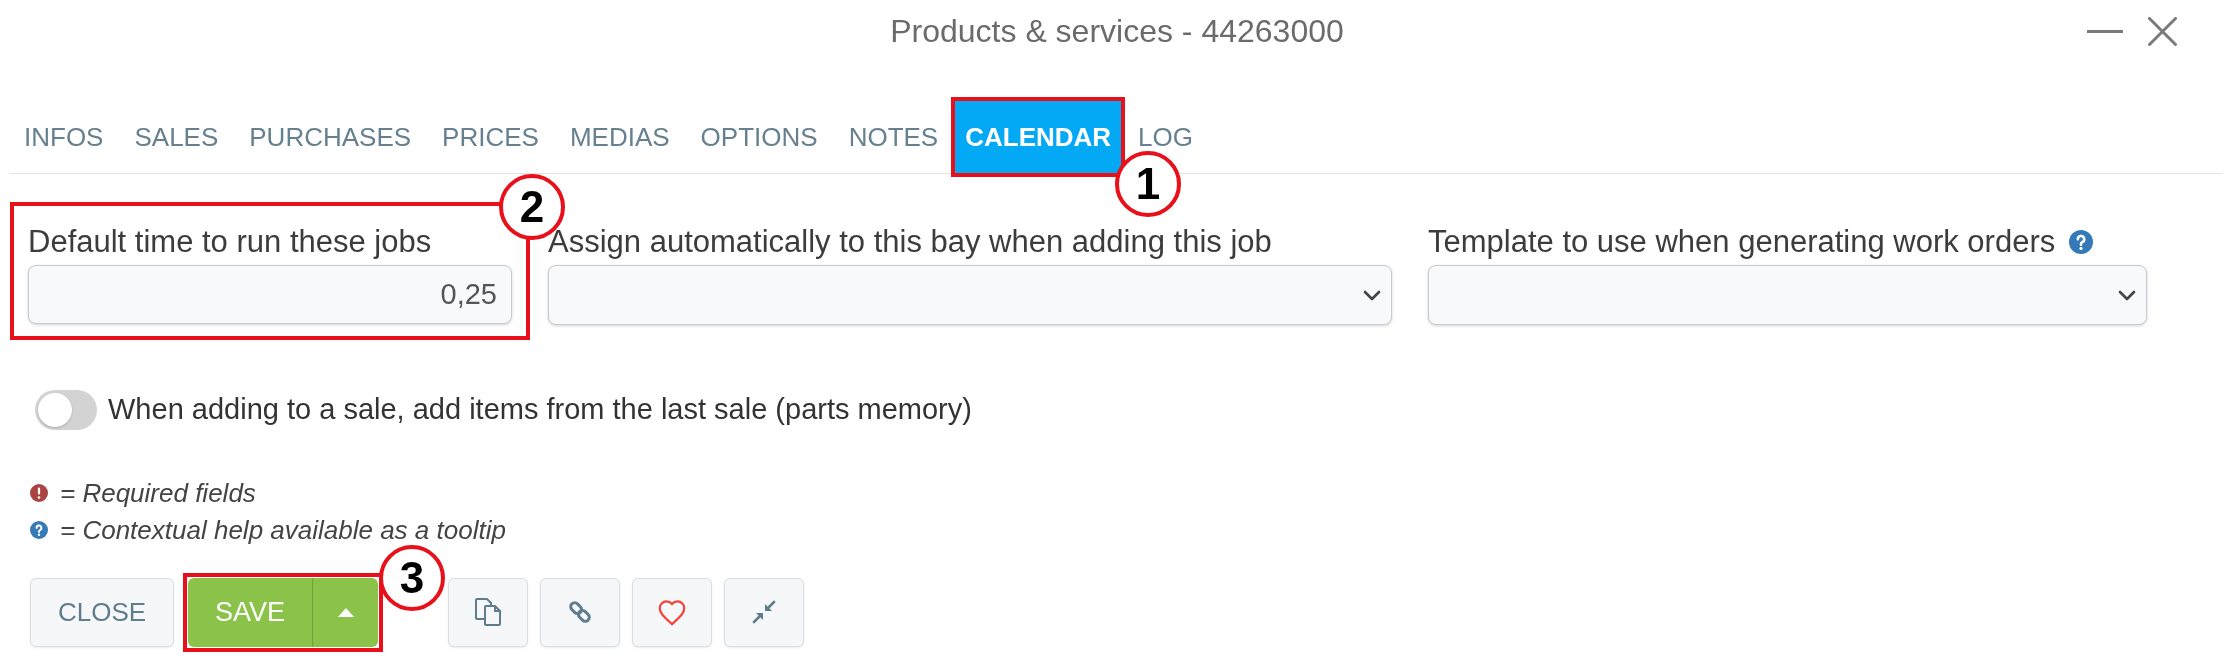  I want to click on compact-button, so click(764, 612).